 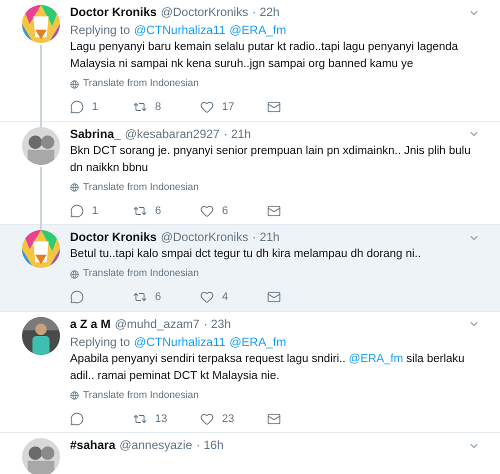 I want to click on user-name: Sabrina_, so click(x=95, y=134).